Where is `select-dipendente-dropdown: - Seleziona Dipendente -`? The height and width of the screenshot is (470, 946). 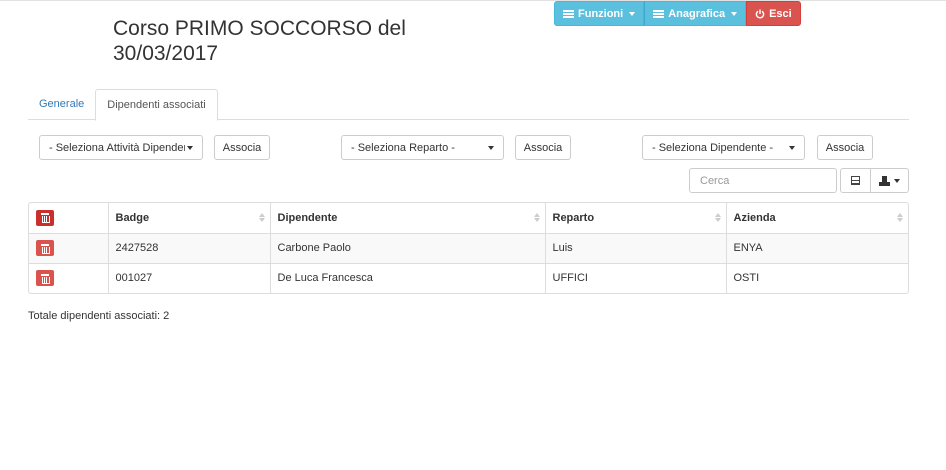
select-dipendente-dropdown: - Seleziona Dipendente - is located at coordinates (723, 147).